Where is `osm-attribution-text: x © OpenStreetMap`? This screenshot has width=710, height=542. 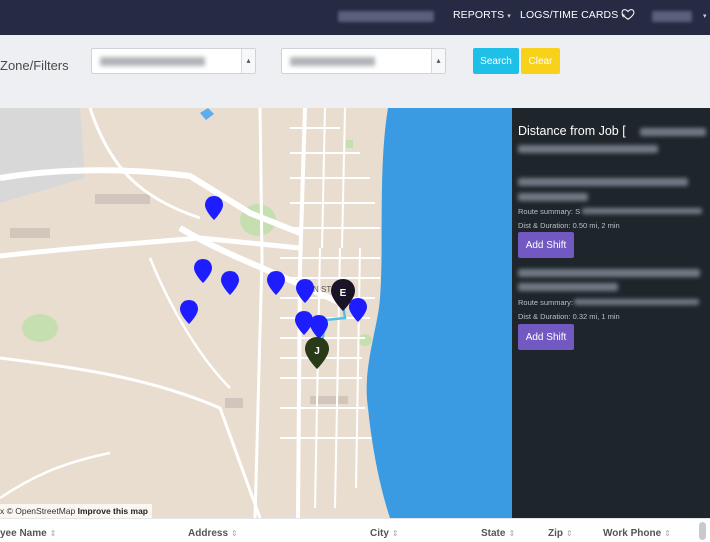 osm-attribution-text: x © OpenStreetMap is located at coordinates (37, 511).